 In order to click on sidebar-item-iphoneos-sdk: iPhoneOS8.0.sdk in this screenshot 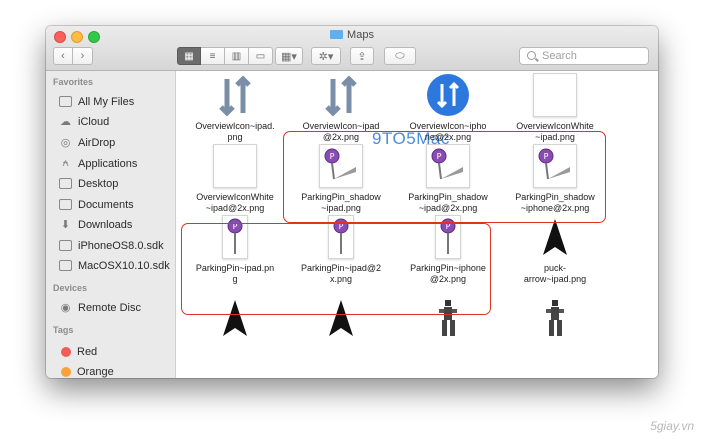, I will do `click(111, 245)`.